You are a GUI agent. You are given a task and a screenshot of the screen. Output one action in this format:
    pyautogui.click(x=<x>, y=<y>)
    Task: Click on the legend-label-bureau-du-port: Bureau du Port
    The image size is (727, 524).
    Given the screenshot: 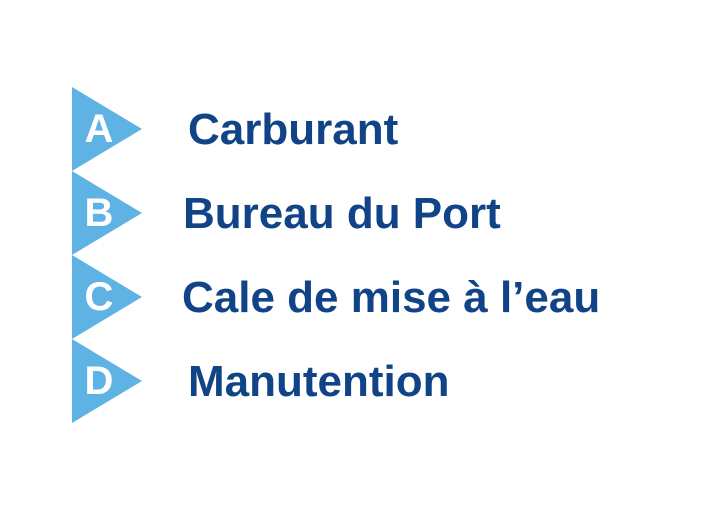 What is the action you would take?
    pyautogui.click(x=342, y=213)
    